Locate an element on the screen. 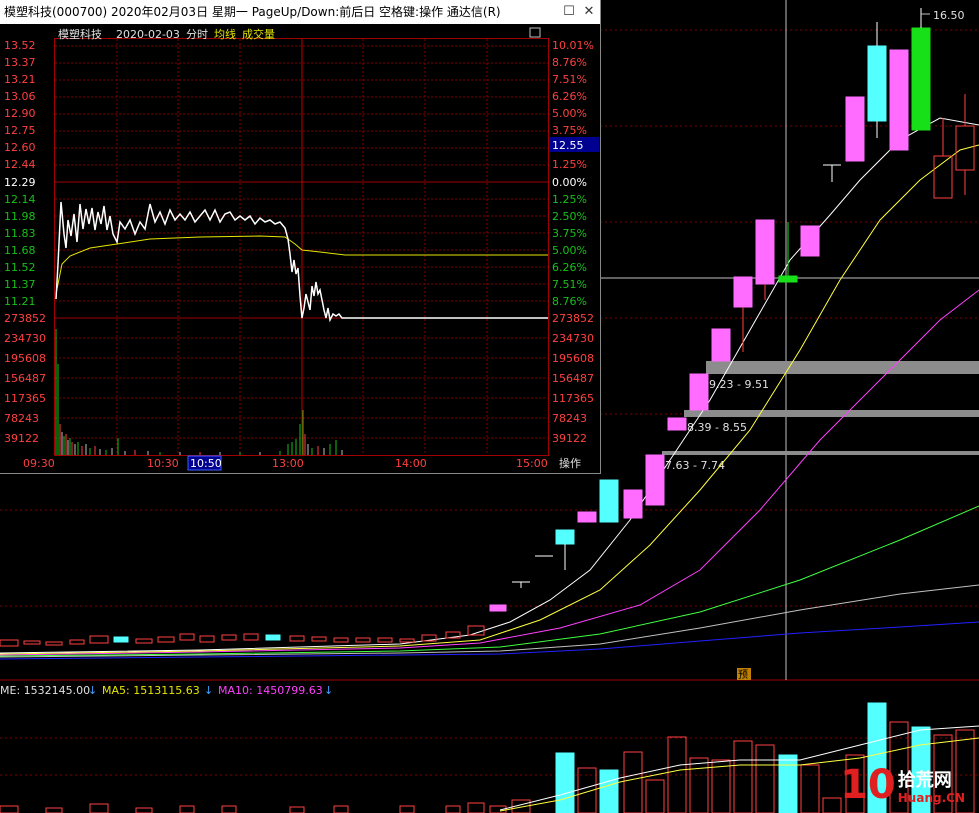 The width and height of the screenshot is (979, 813). time-label-cursor: 10:50 is located at coordinates (206, 463).